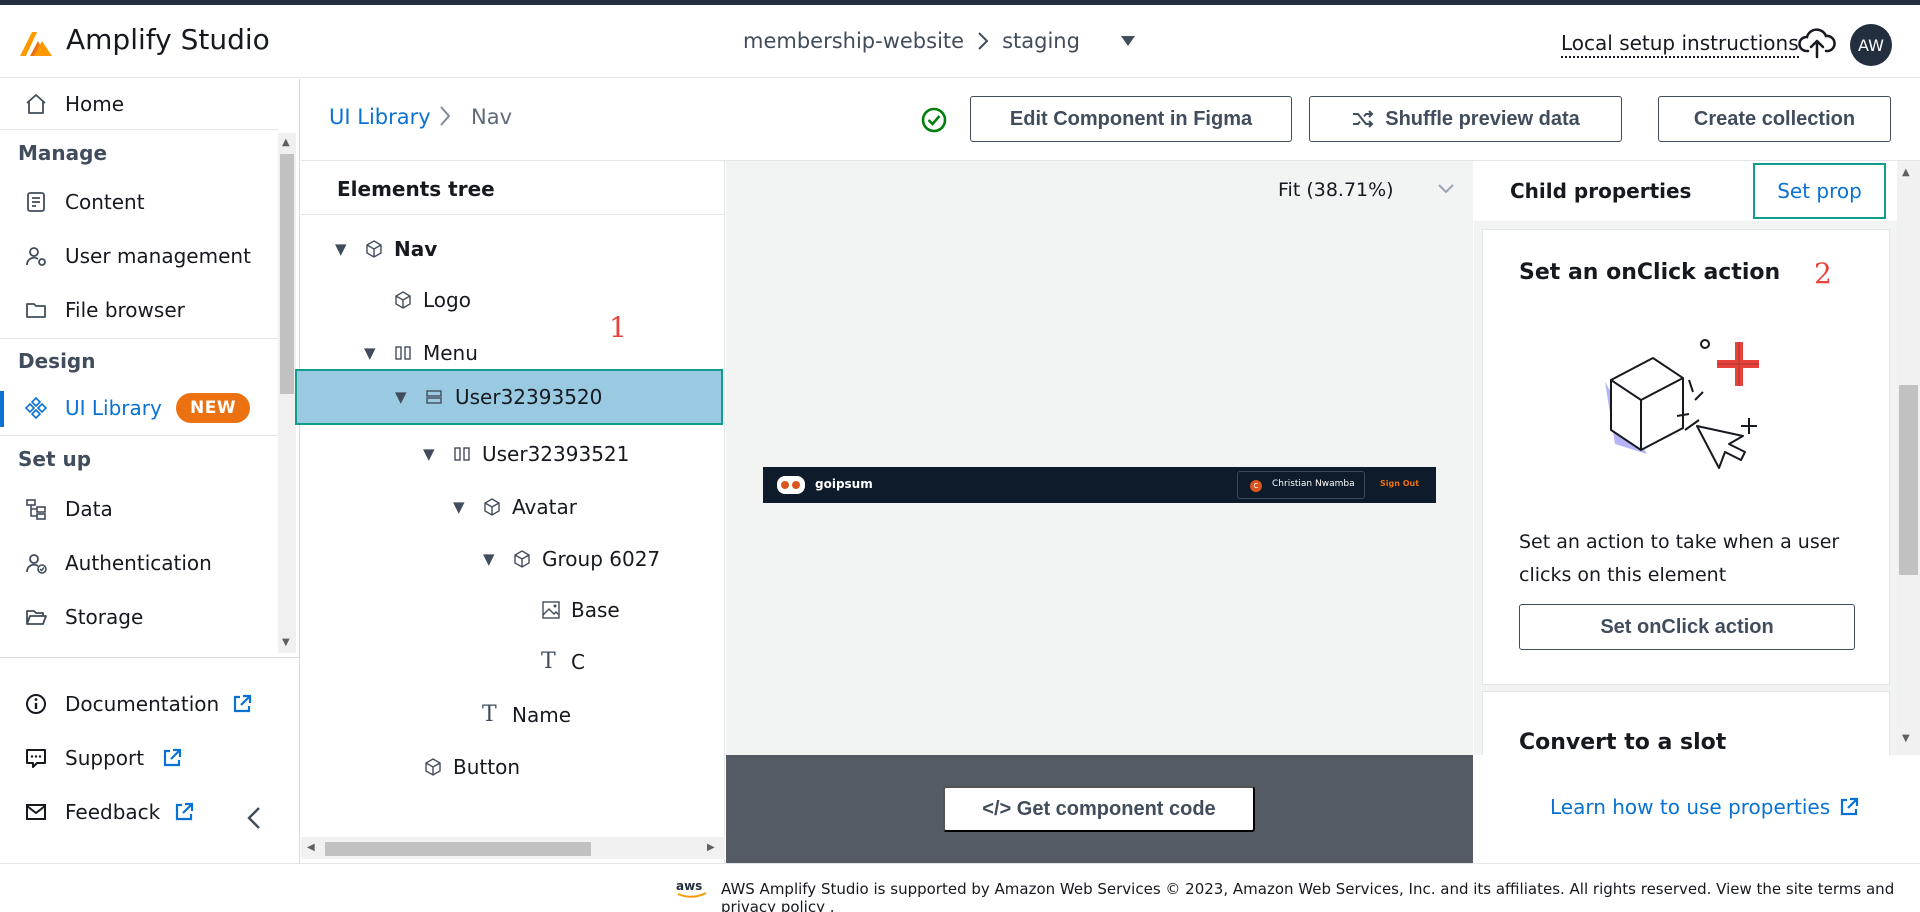 The width and height of the screenshot is (1920, 912). I want to click on tree-node-nav: ▼ Nav, so click(513, 249).